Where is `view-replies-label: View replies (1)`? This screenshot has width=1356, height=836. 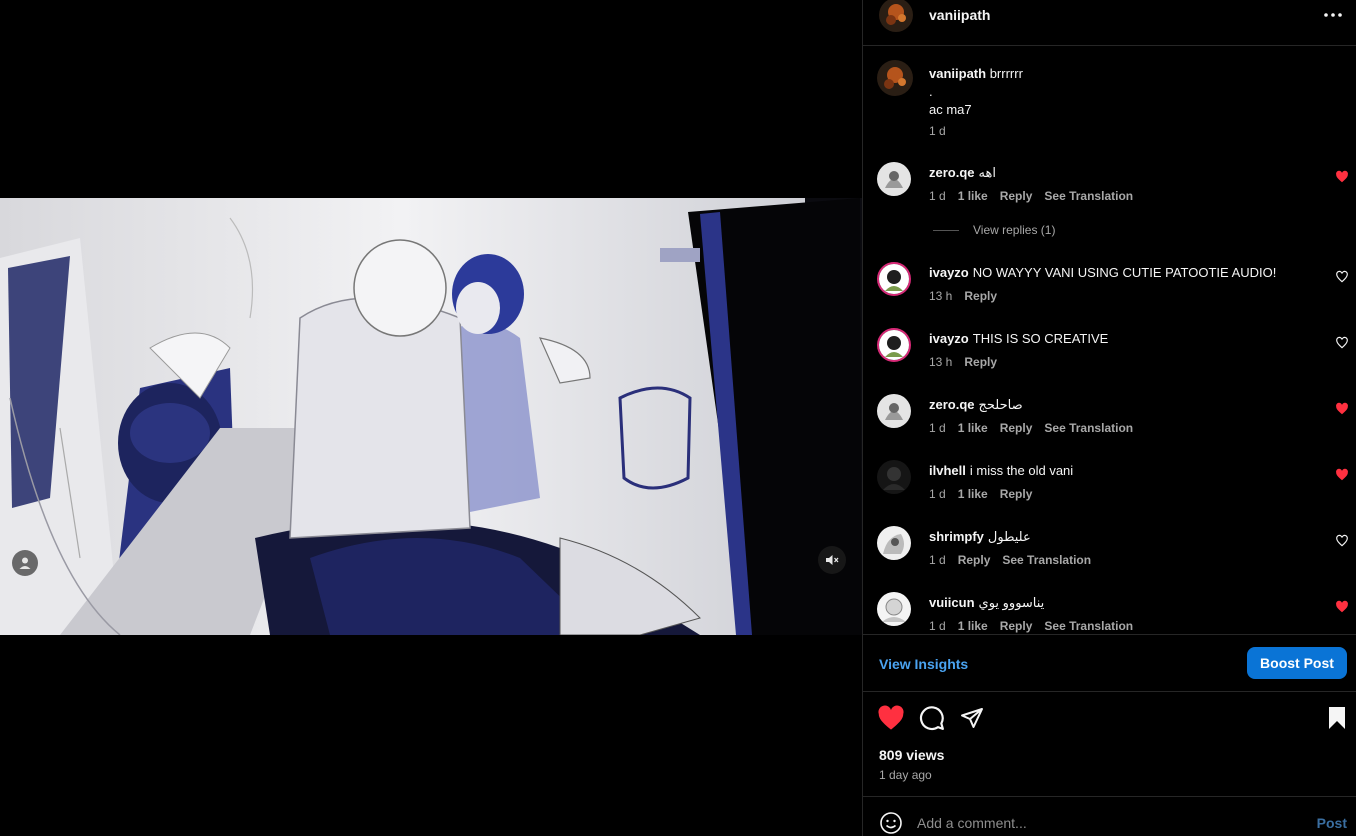 view-replies-label: View replies (1) is located at coordinates (1014, 230).